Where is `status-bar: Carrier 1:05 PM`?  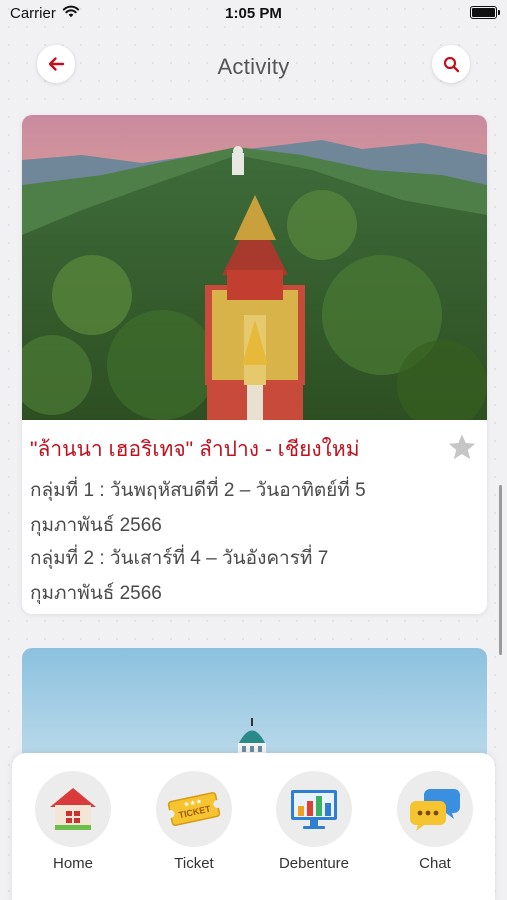
status-bar: Carrier 1:05 PM is located at coordinates (253, 14).